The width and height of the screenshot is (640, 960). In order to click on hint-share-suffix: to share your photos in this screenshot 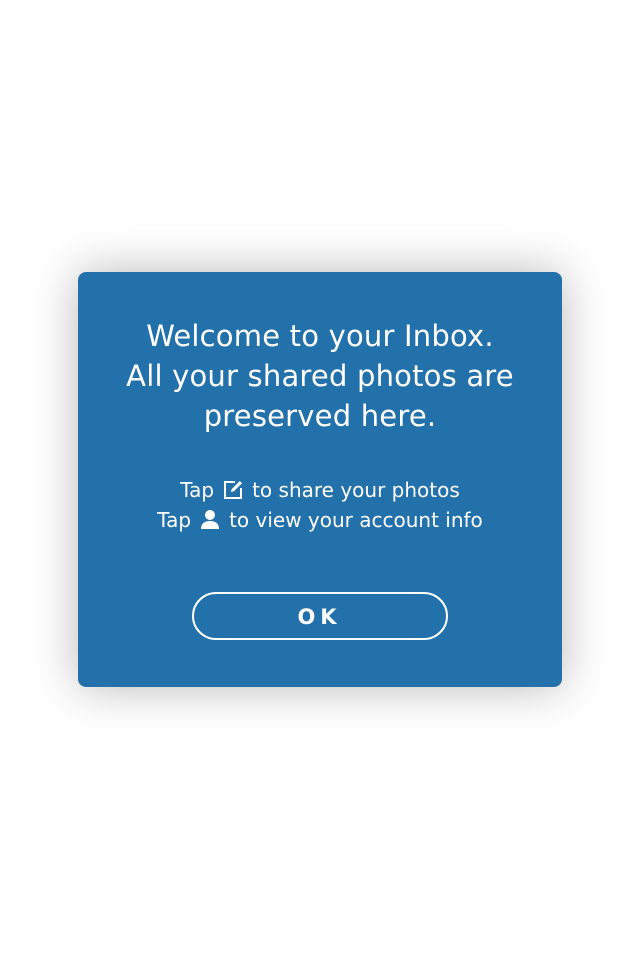, I will do `click(356, 490)`.